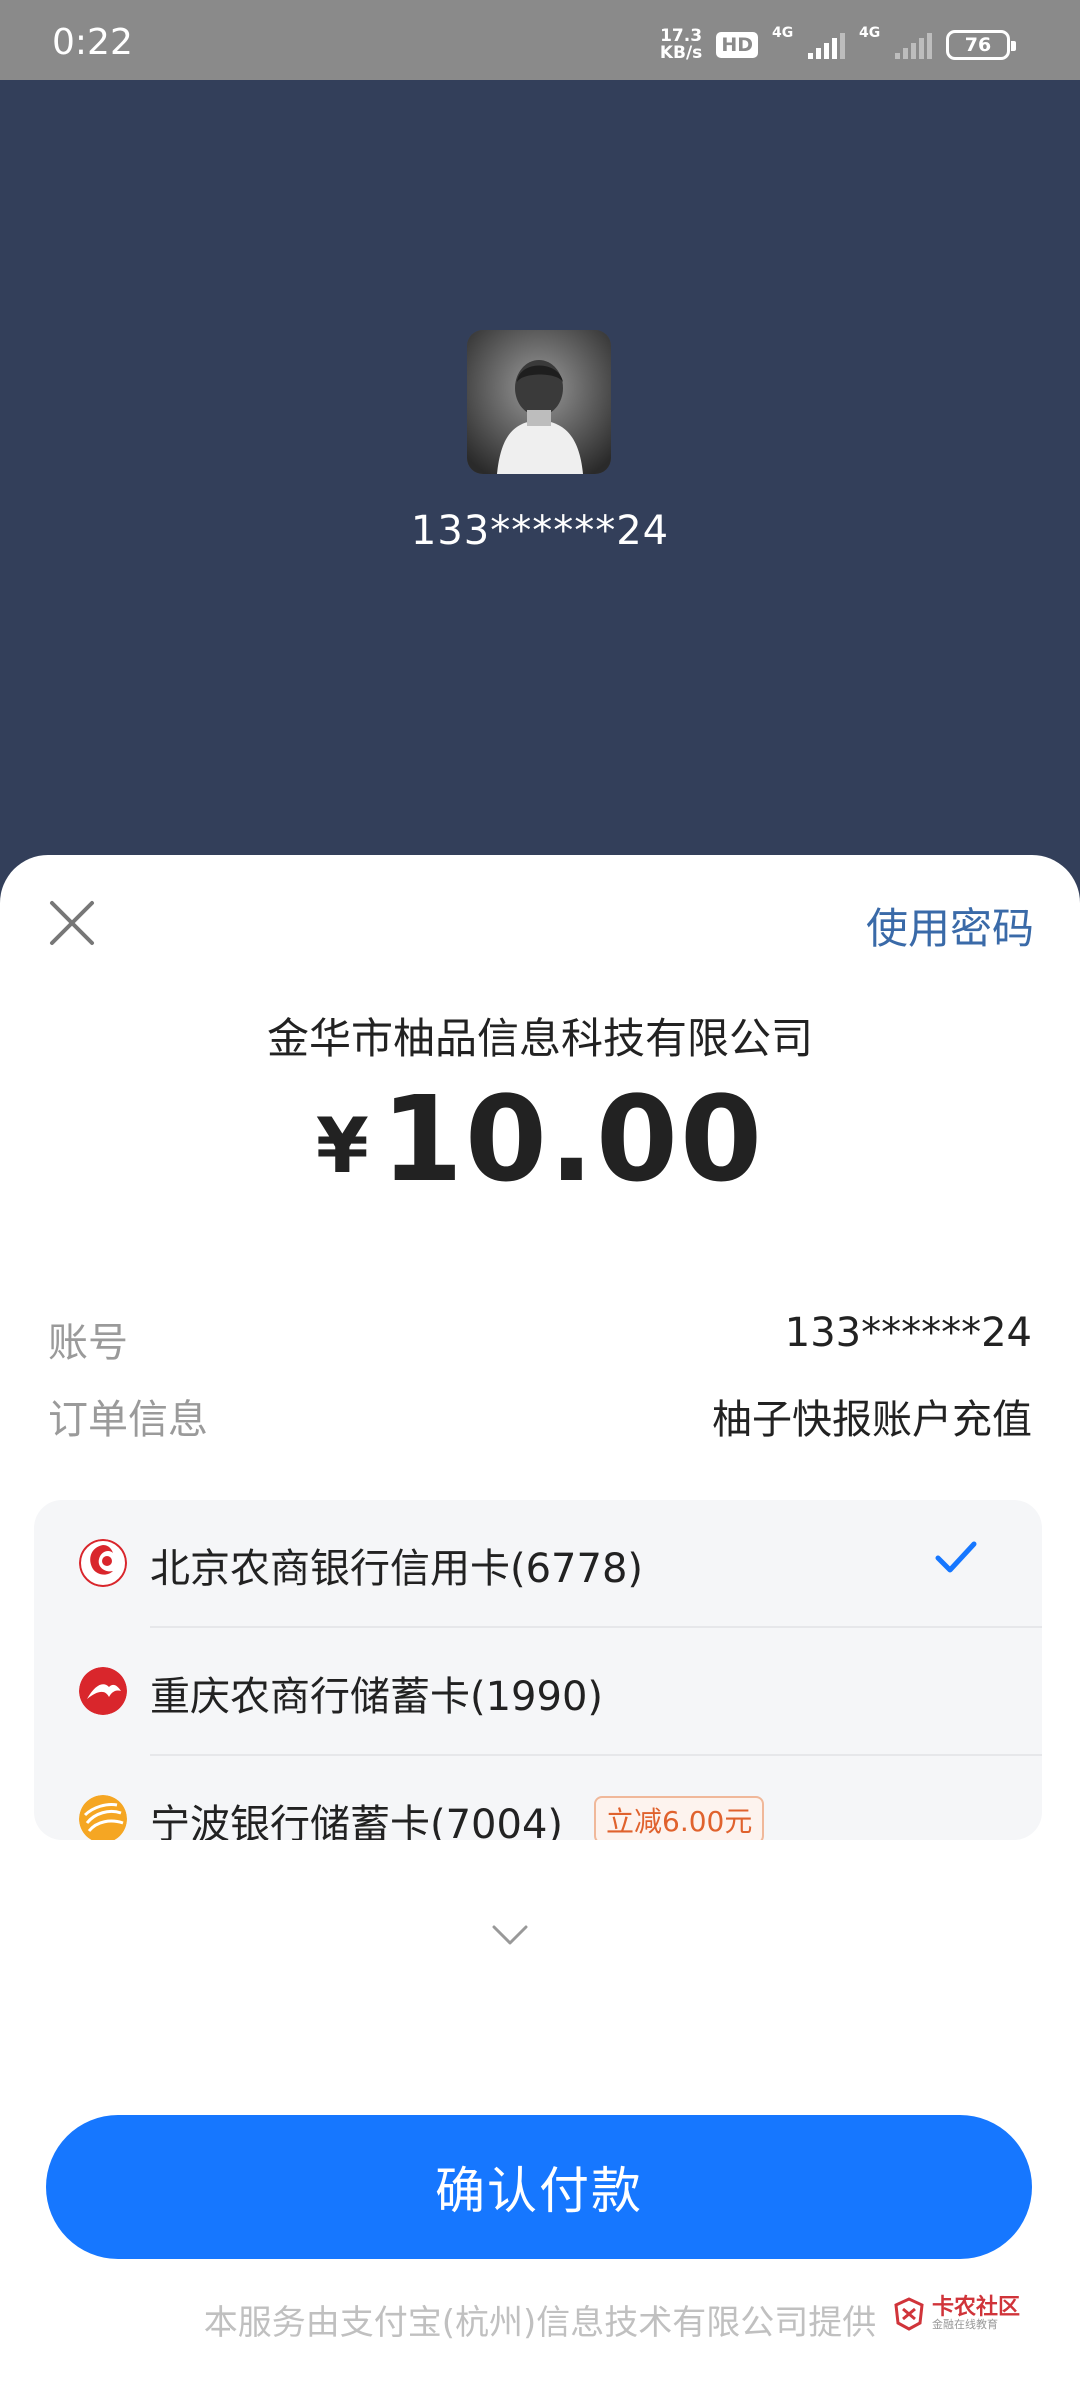 This screenshot has width=1080, height=2400. What do you see at coordinates (128, 1420) in the screenshot?
I see `info-label: 订单信息` at bounding box center [128, 1420].